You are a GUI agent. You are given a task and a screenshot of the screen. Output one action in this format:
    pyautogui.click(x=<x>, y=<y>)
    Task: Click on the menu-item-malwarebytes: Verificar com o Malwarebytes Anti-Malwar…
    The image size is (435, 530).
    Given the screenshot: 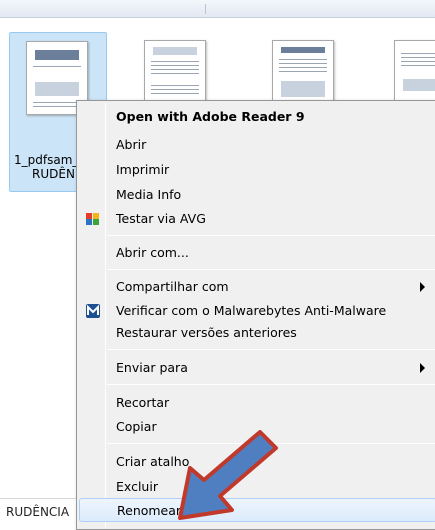 What is the action you would take?
    pyautogui.click(x=257, y=311)
    